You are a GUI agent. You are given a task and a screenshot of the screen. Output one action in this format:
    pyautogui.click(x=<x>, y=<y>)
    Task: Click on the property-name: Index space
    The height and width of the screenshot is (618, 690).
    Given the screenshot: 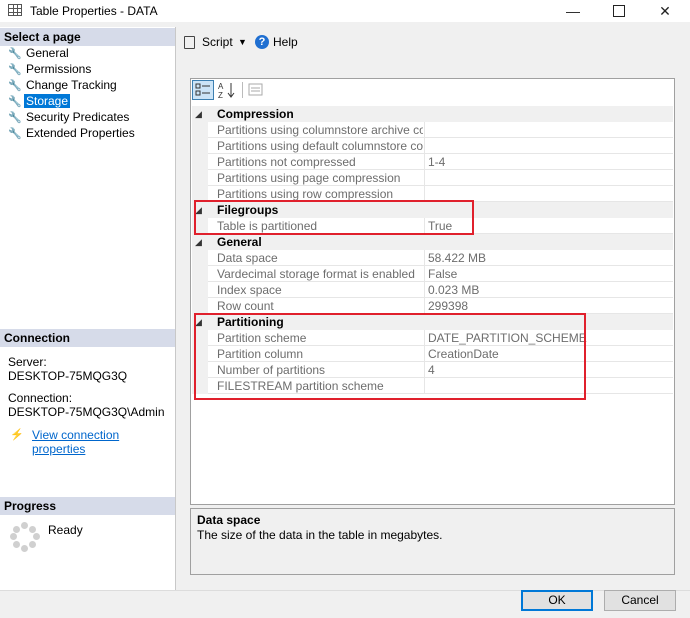 What is the action you would take?
    pyautogui.click(x=249, y=290)
    